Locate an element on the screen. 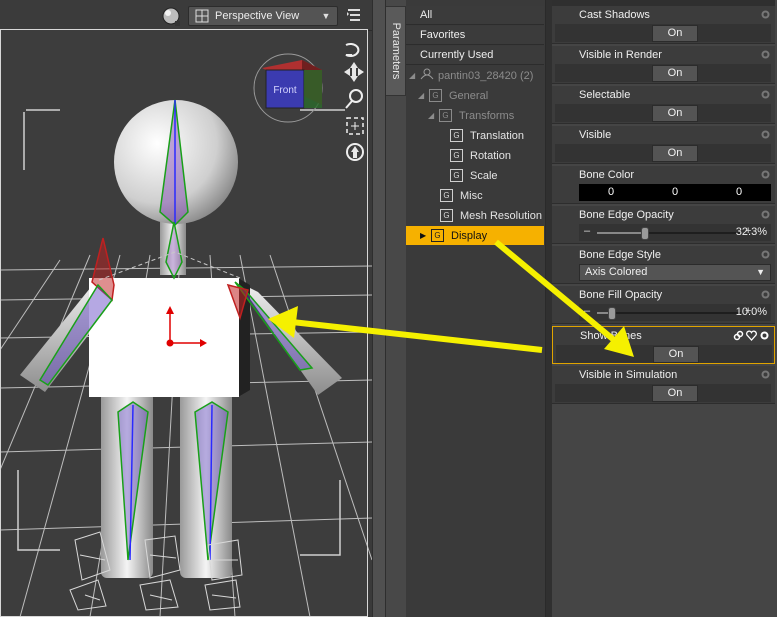  tree-item-label: Translation is located at coordinates (497, 135).